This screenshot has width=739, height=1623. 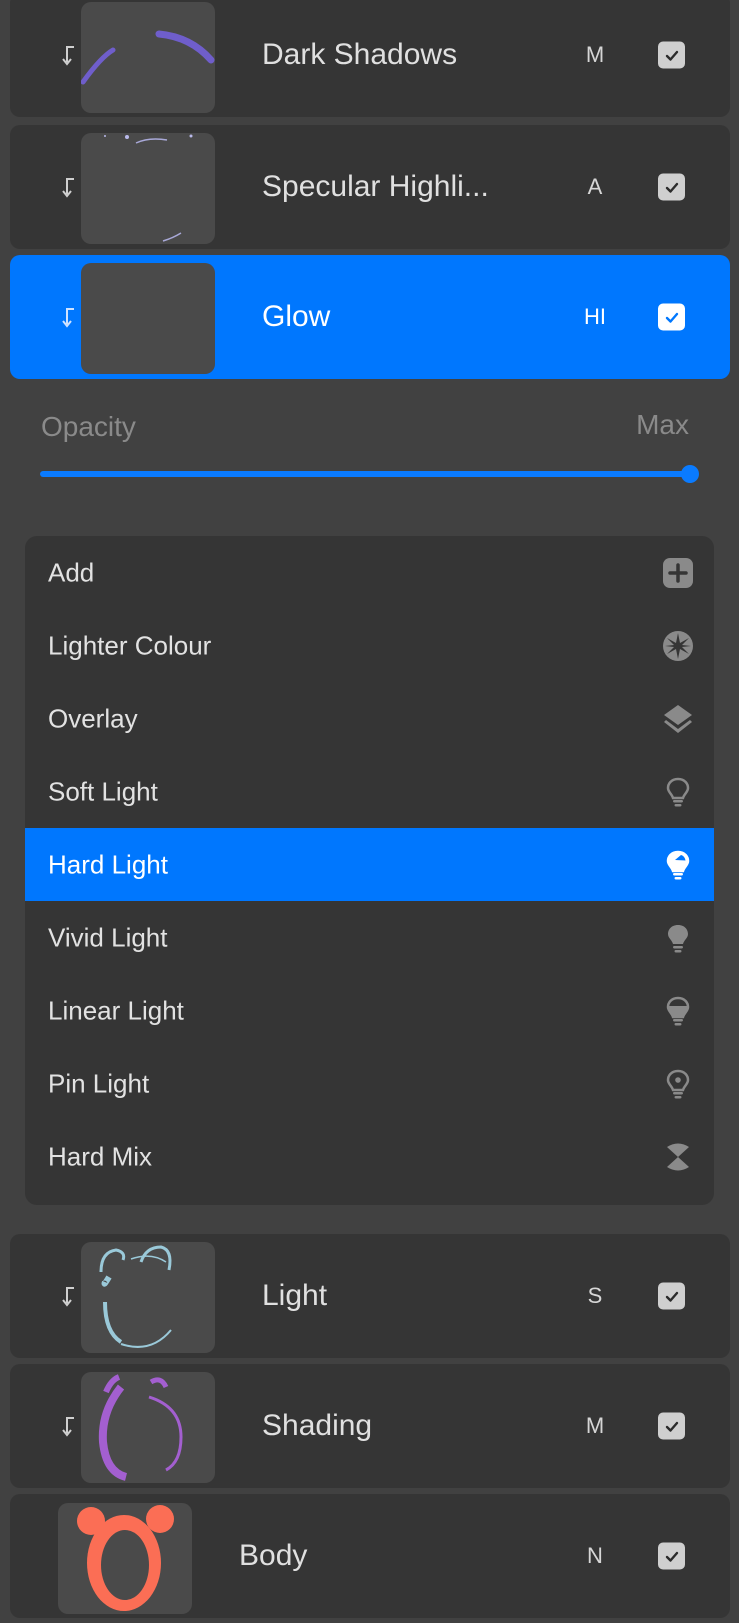 I want to click on layer-name: Shading, so click(x=317, y=1425).